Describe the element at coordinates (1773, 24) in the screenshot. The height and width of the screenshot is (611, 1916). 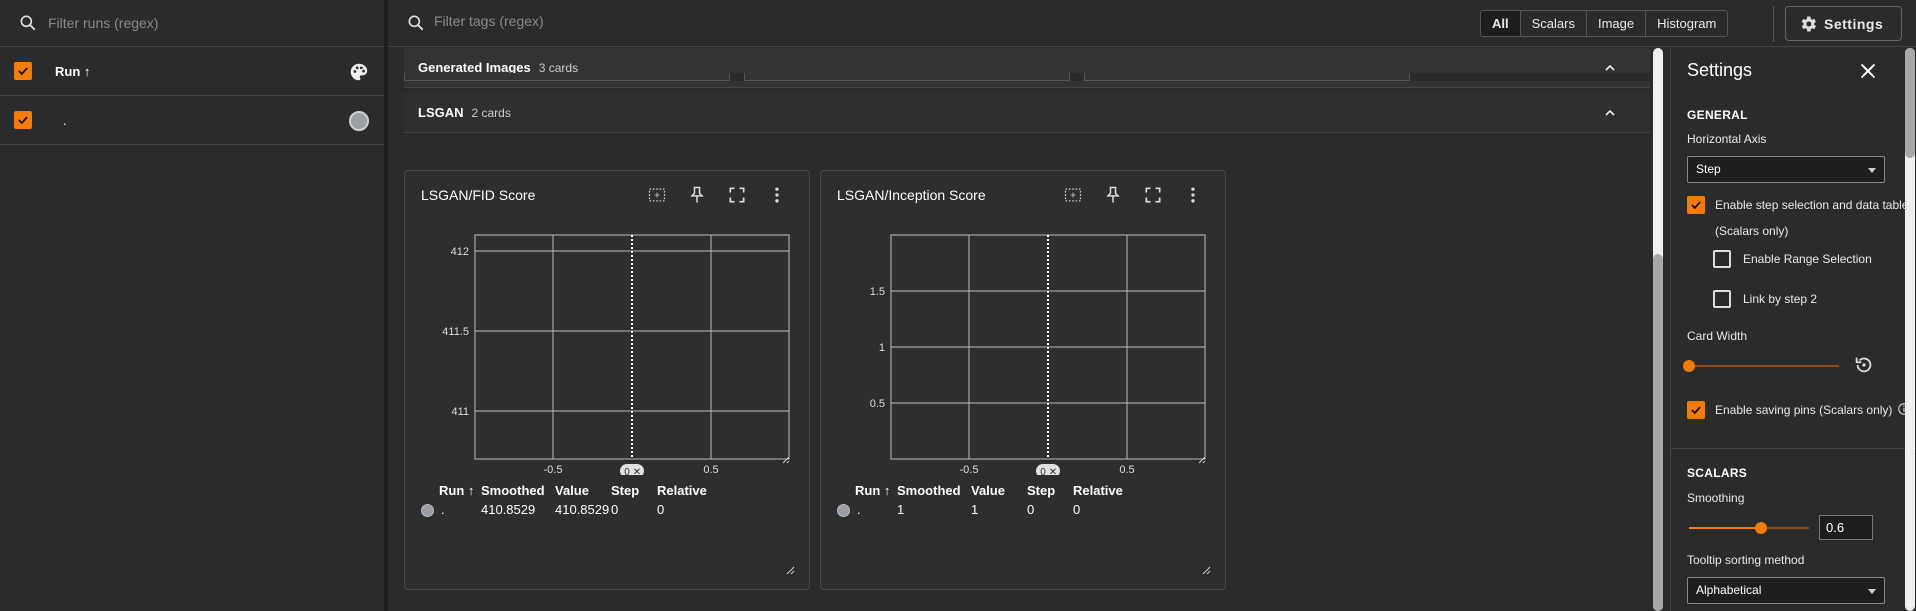
I see `toolbar-separator` at that location.